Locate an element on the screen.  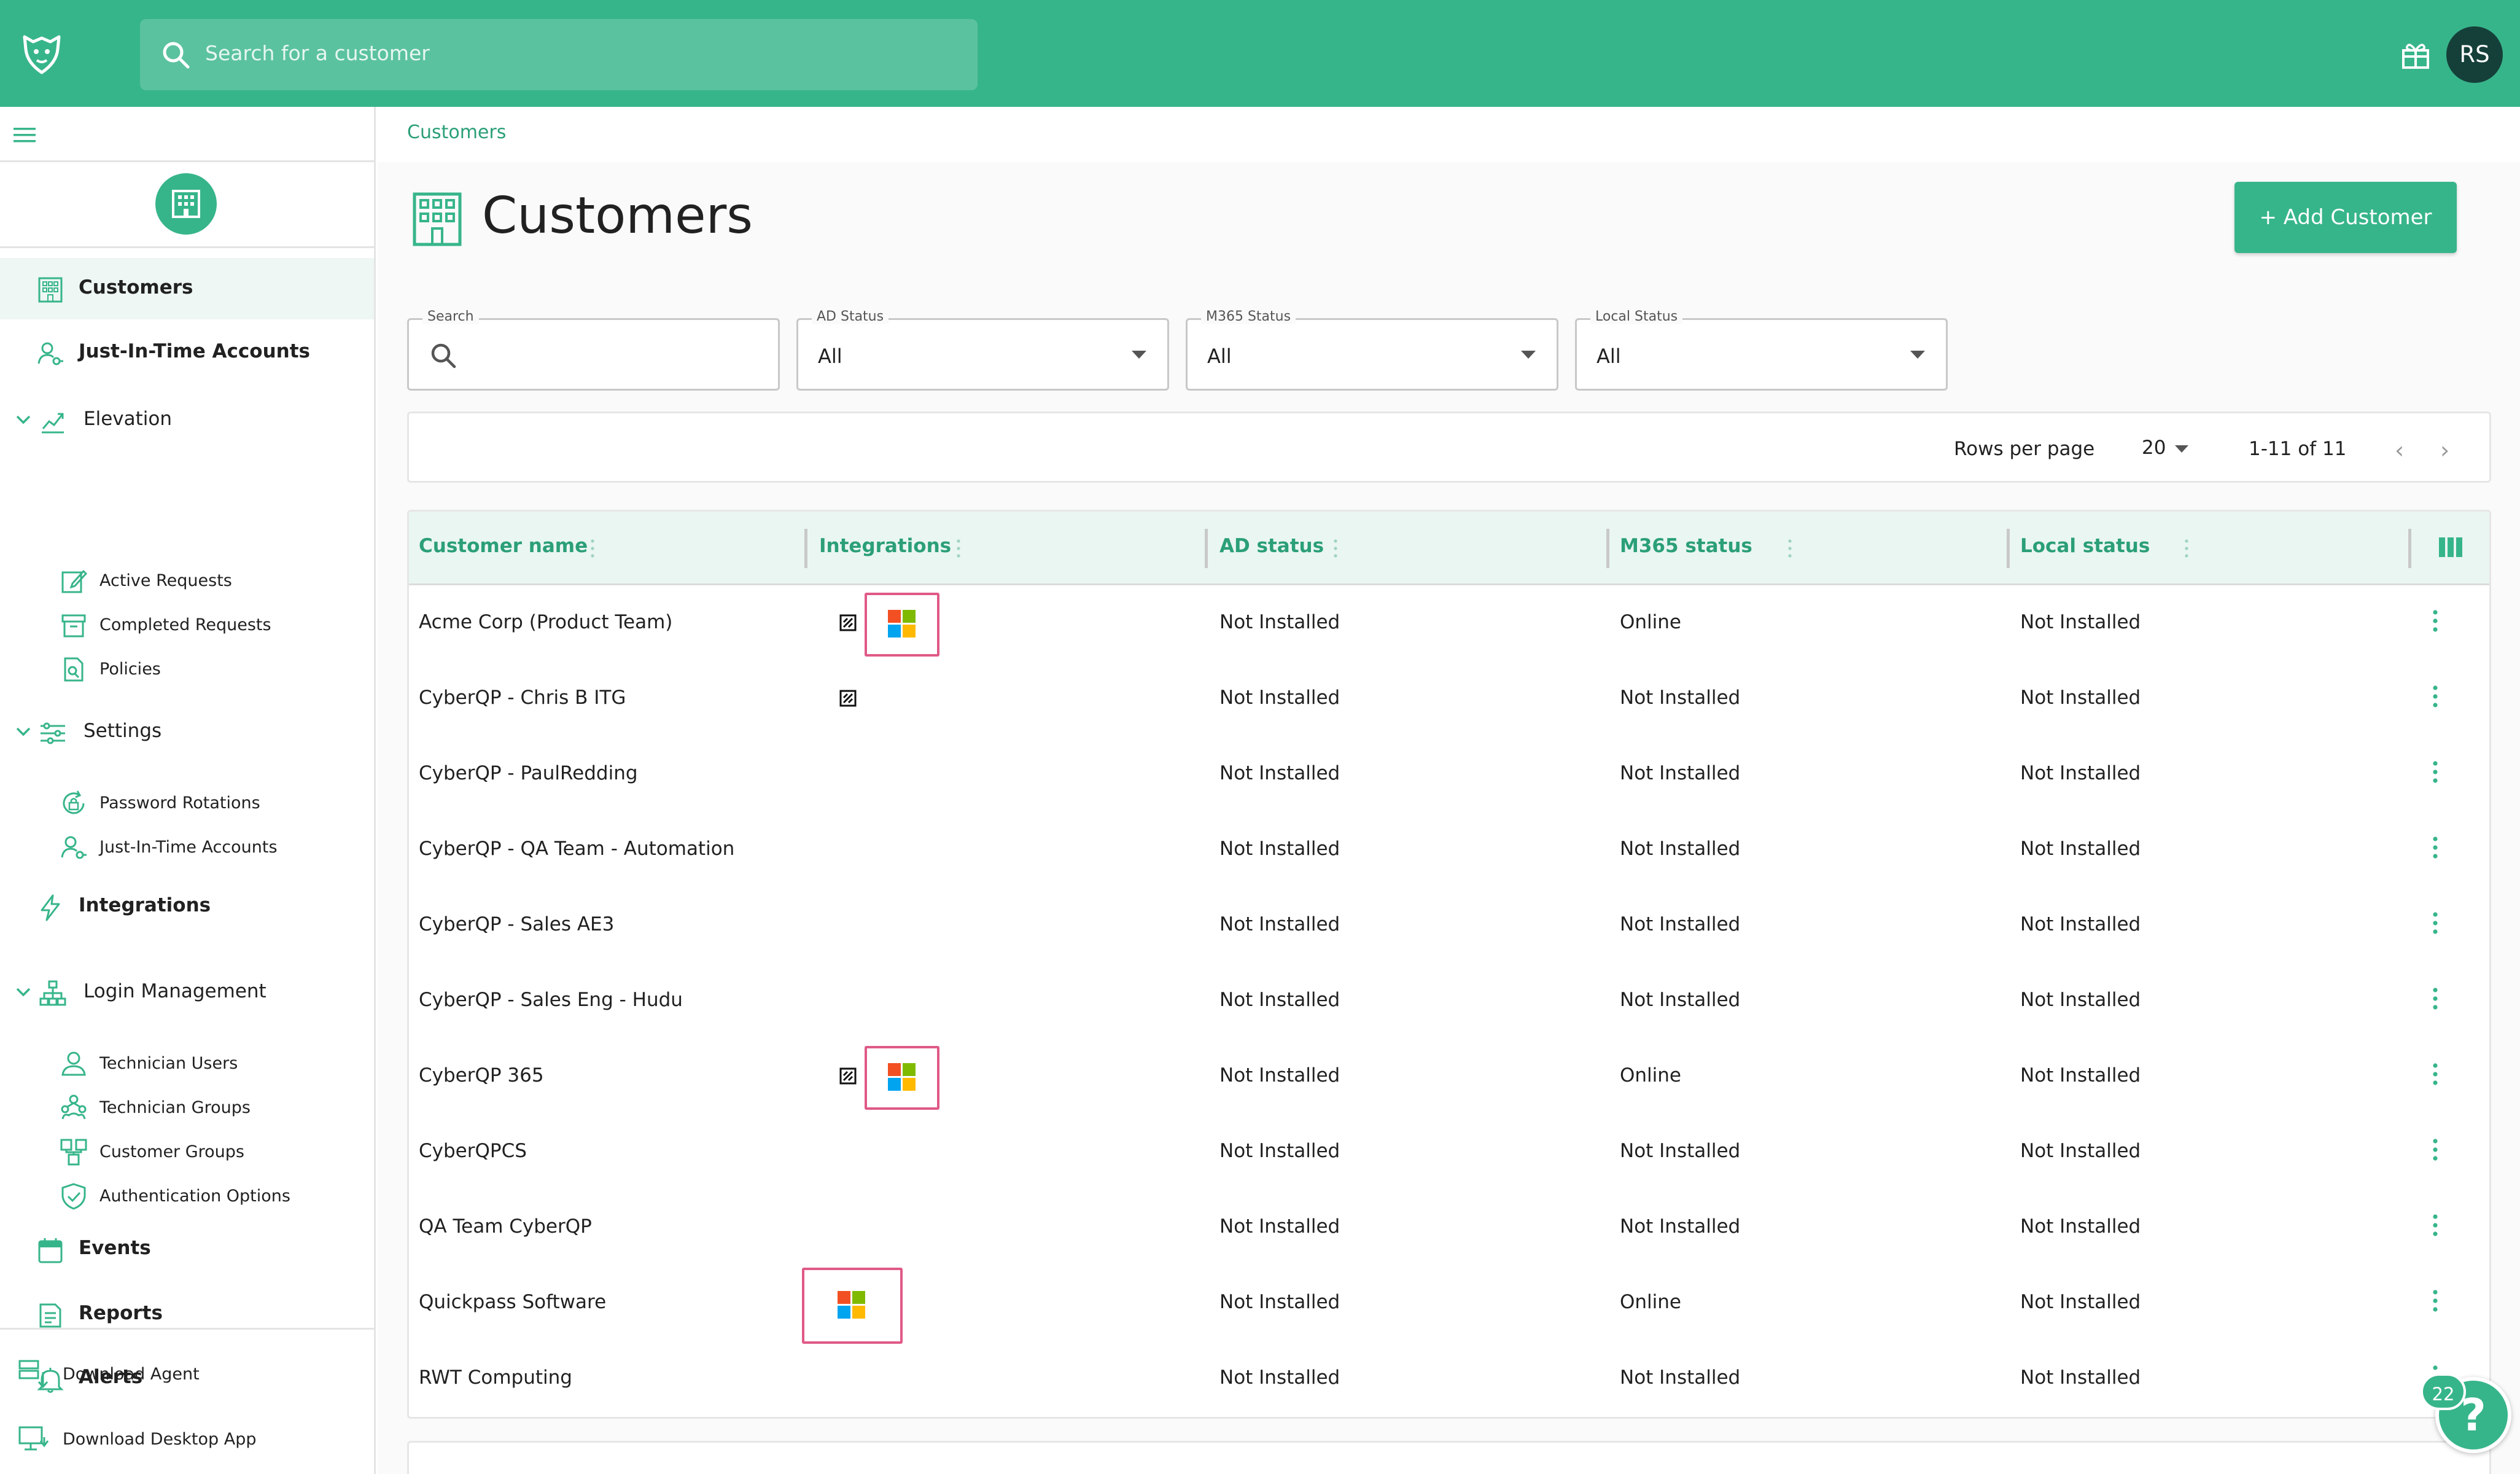
app-logo-icon is located at coordinates (42, 54).